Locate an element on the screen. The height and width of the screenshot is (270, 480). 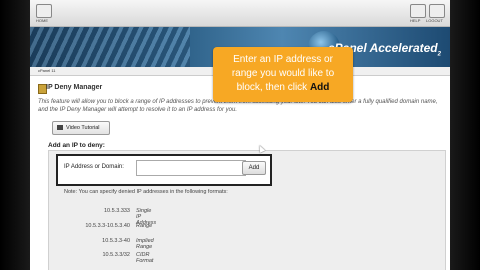
video-tutorial-button: Video Tutorial is located at coordinates (81, 128).